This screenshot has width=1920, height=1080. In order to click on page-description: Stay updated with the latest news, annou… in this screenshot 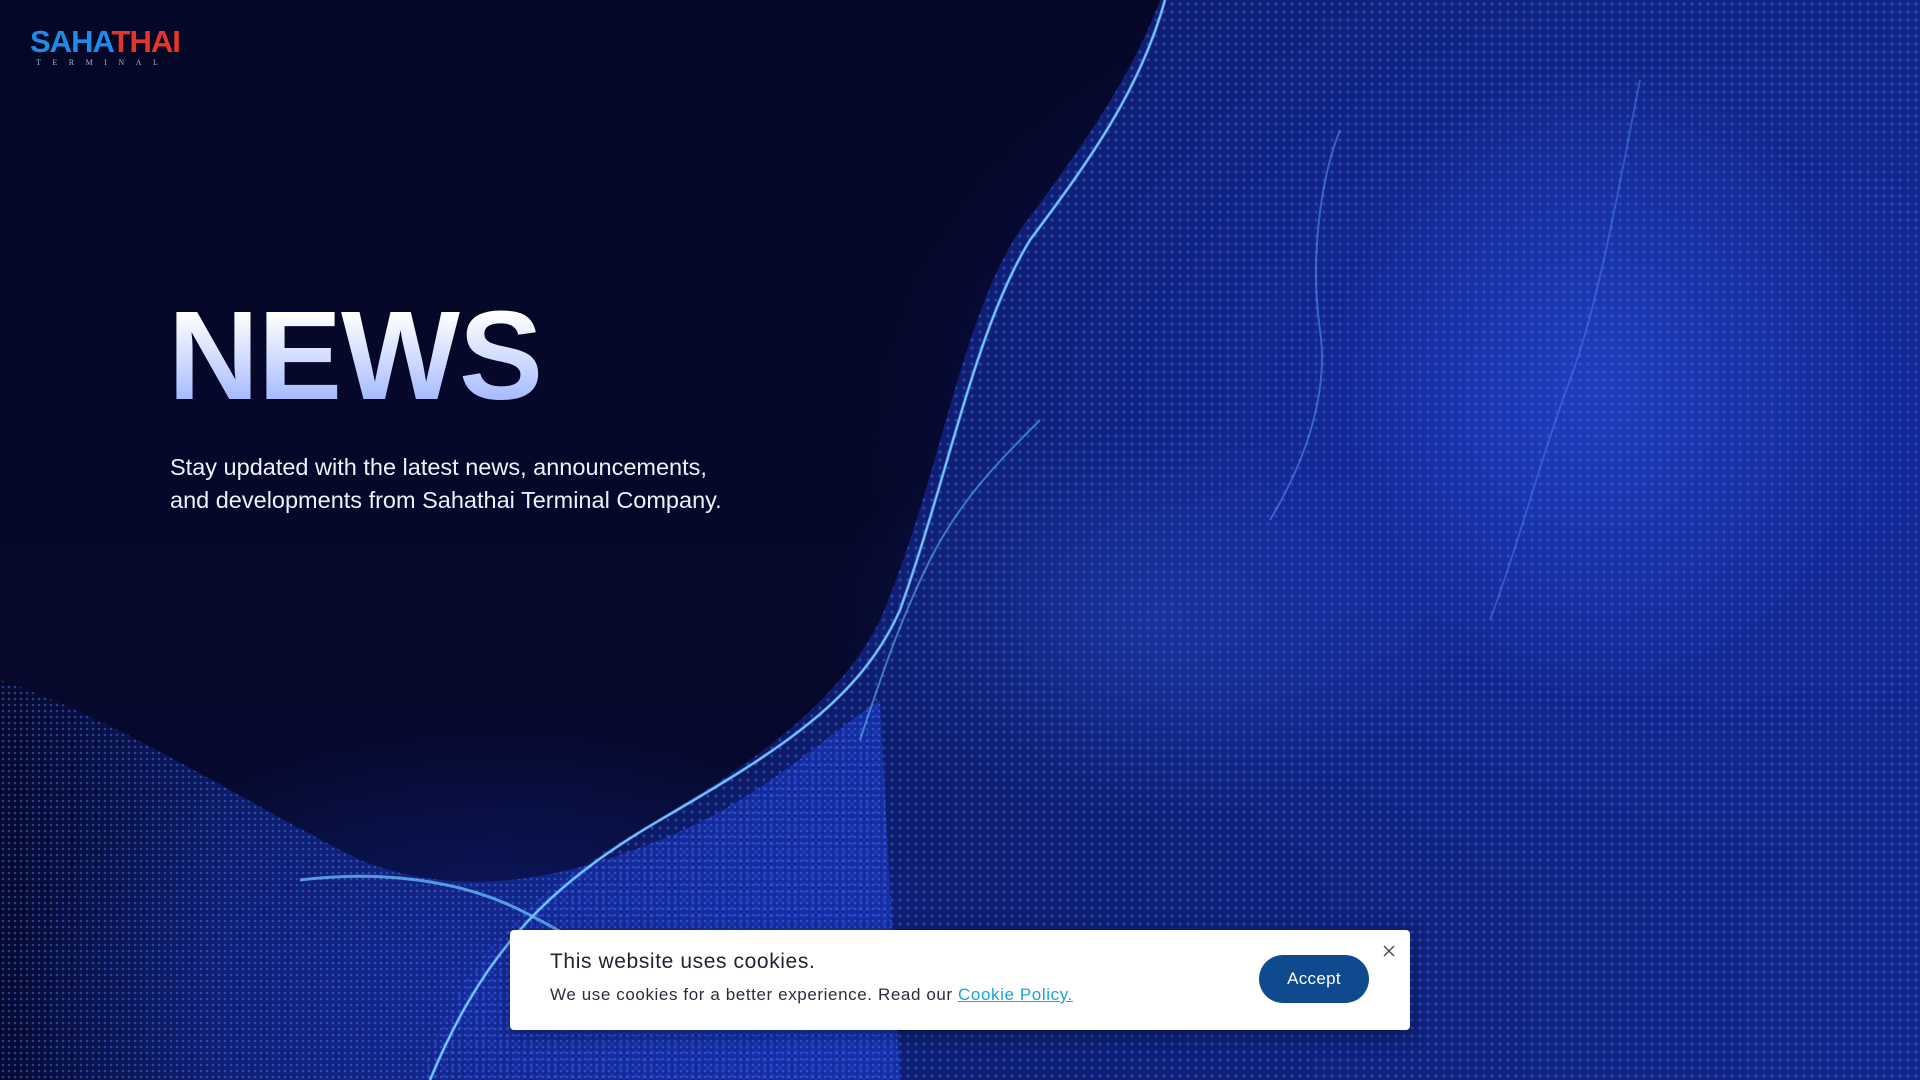, I will do `click(480, 484)`.